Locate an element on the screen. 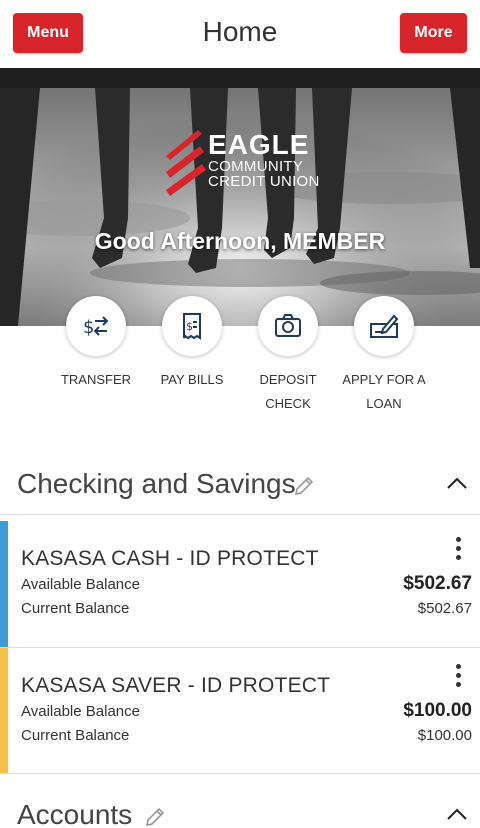 The height and width of the screenshot is (828, 480). deposit-check-action: DEPOSIT CHECK is located at coordinates (288, 356).